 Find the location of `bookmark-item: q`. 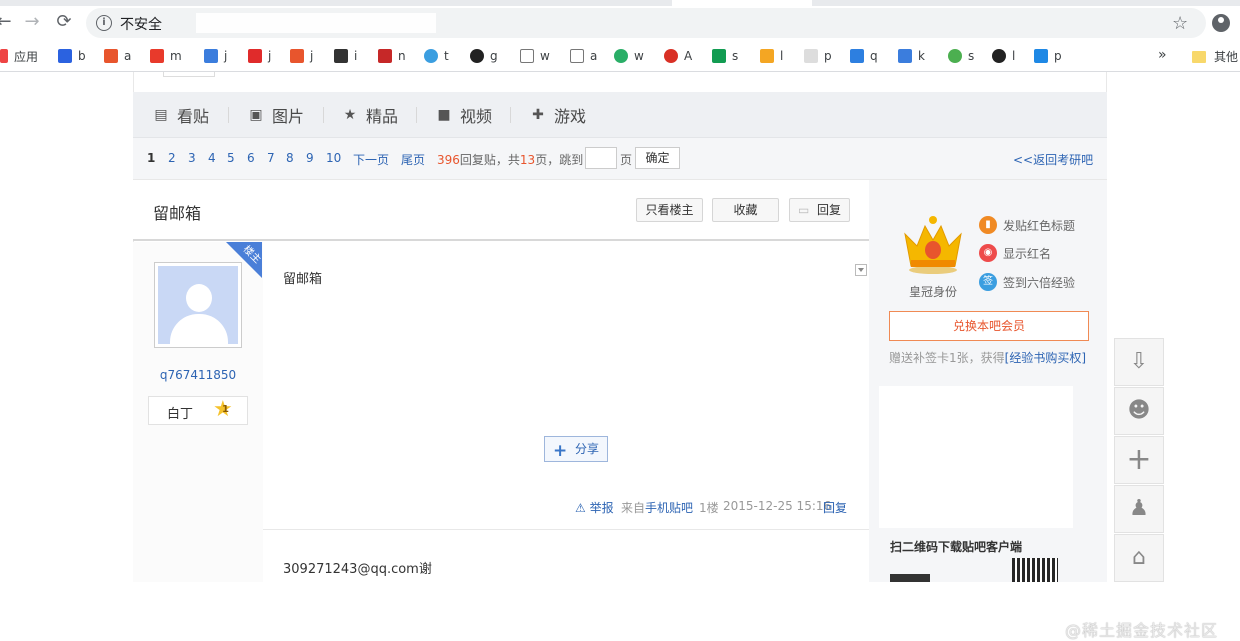

bookmark-item: q is located at coordinates (864, 56).